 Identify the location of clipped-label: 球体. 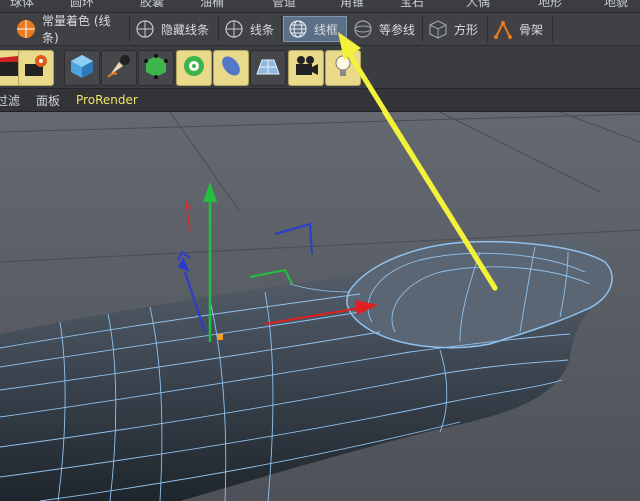
(22, 5).